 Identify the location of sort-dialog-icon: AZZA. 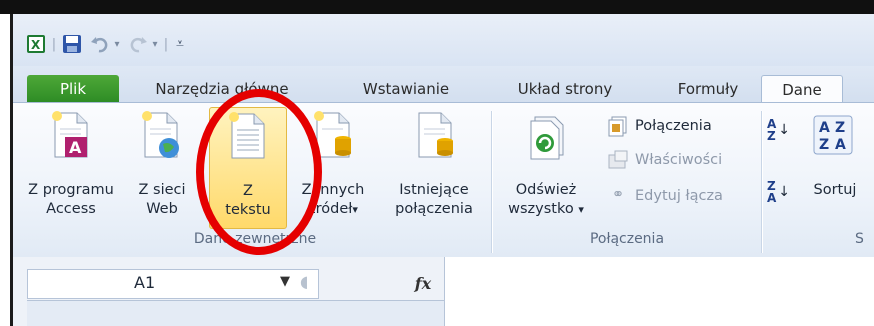
(833, 138).